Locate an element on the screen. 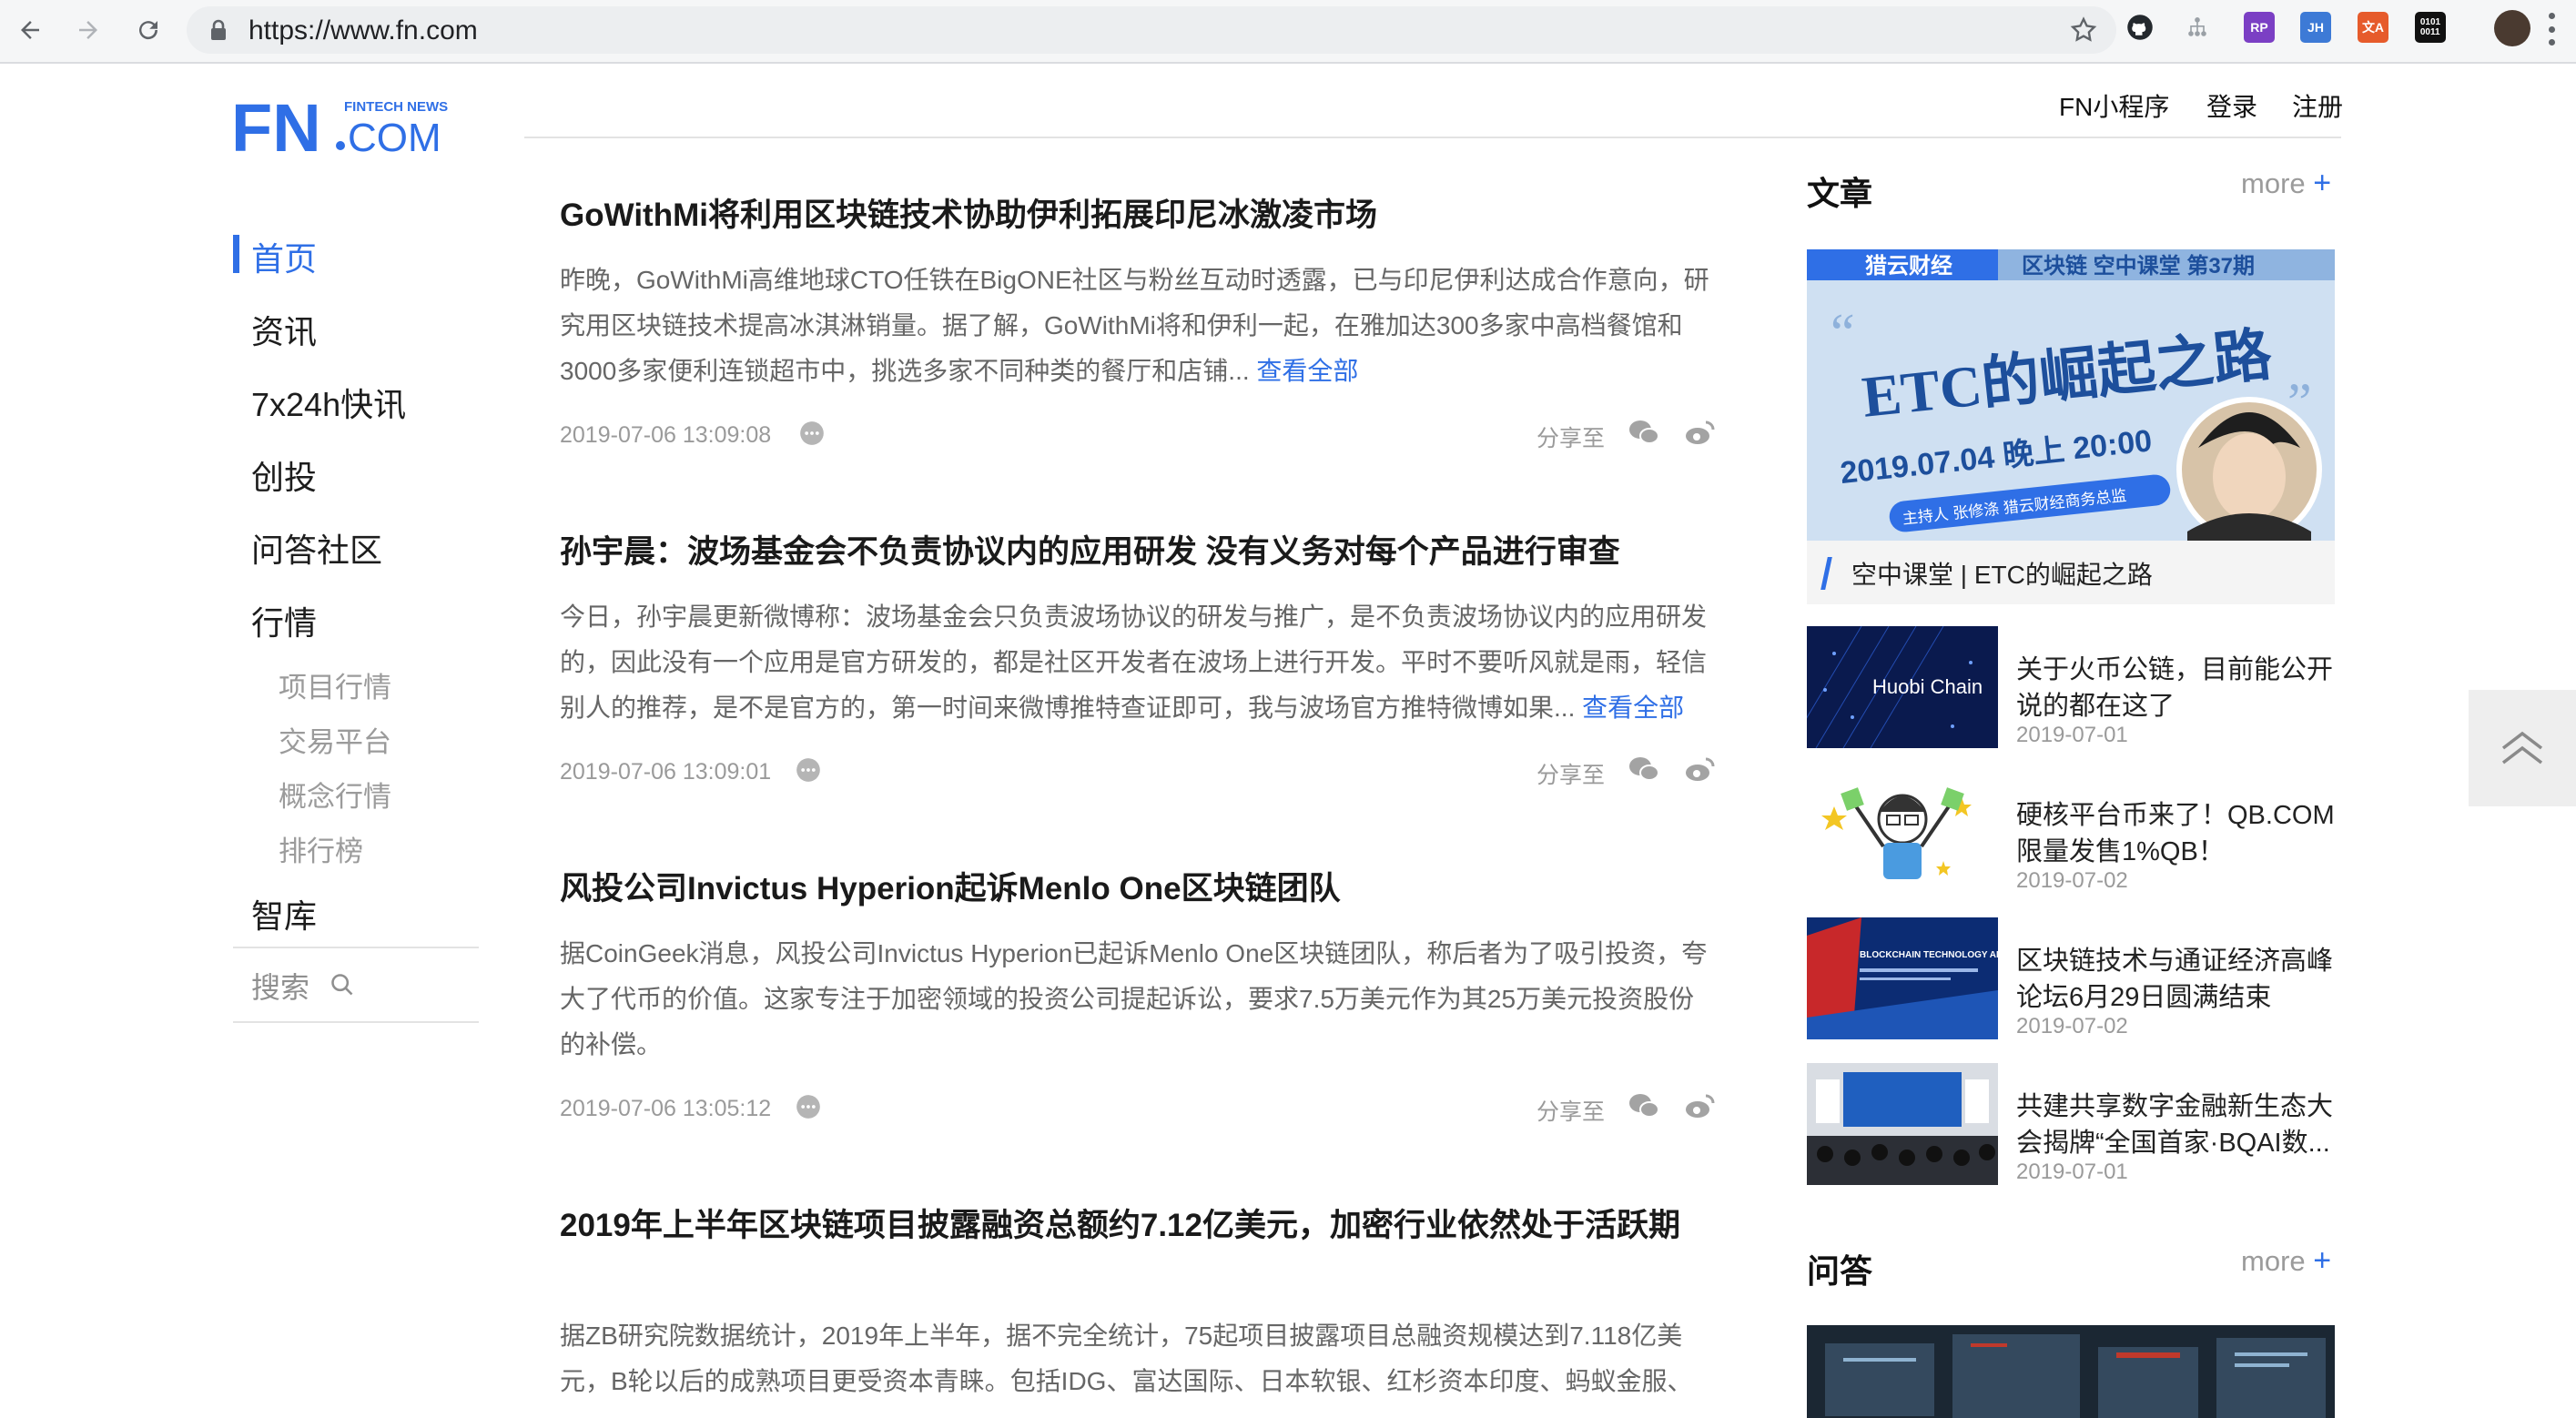 The image size is (2576, 1418). register-link: 注册 is located at coordinates (2317, 106).